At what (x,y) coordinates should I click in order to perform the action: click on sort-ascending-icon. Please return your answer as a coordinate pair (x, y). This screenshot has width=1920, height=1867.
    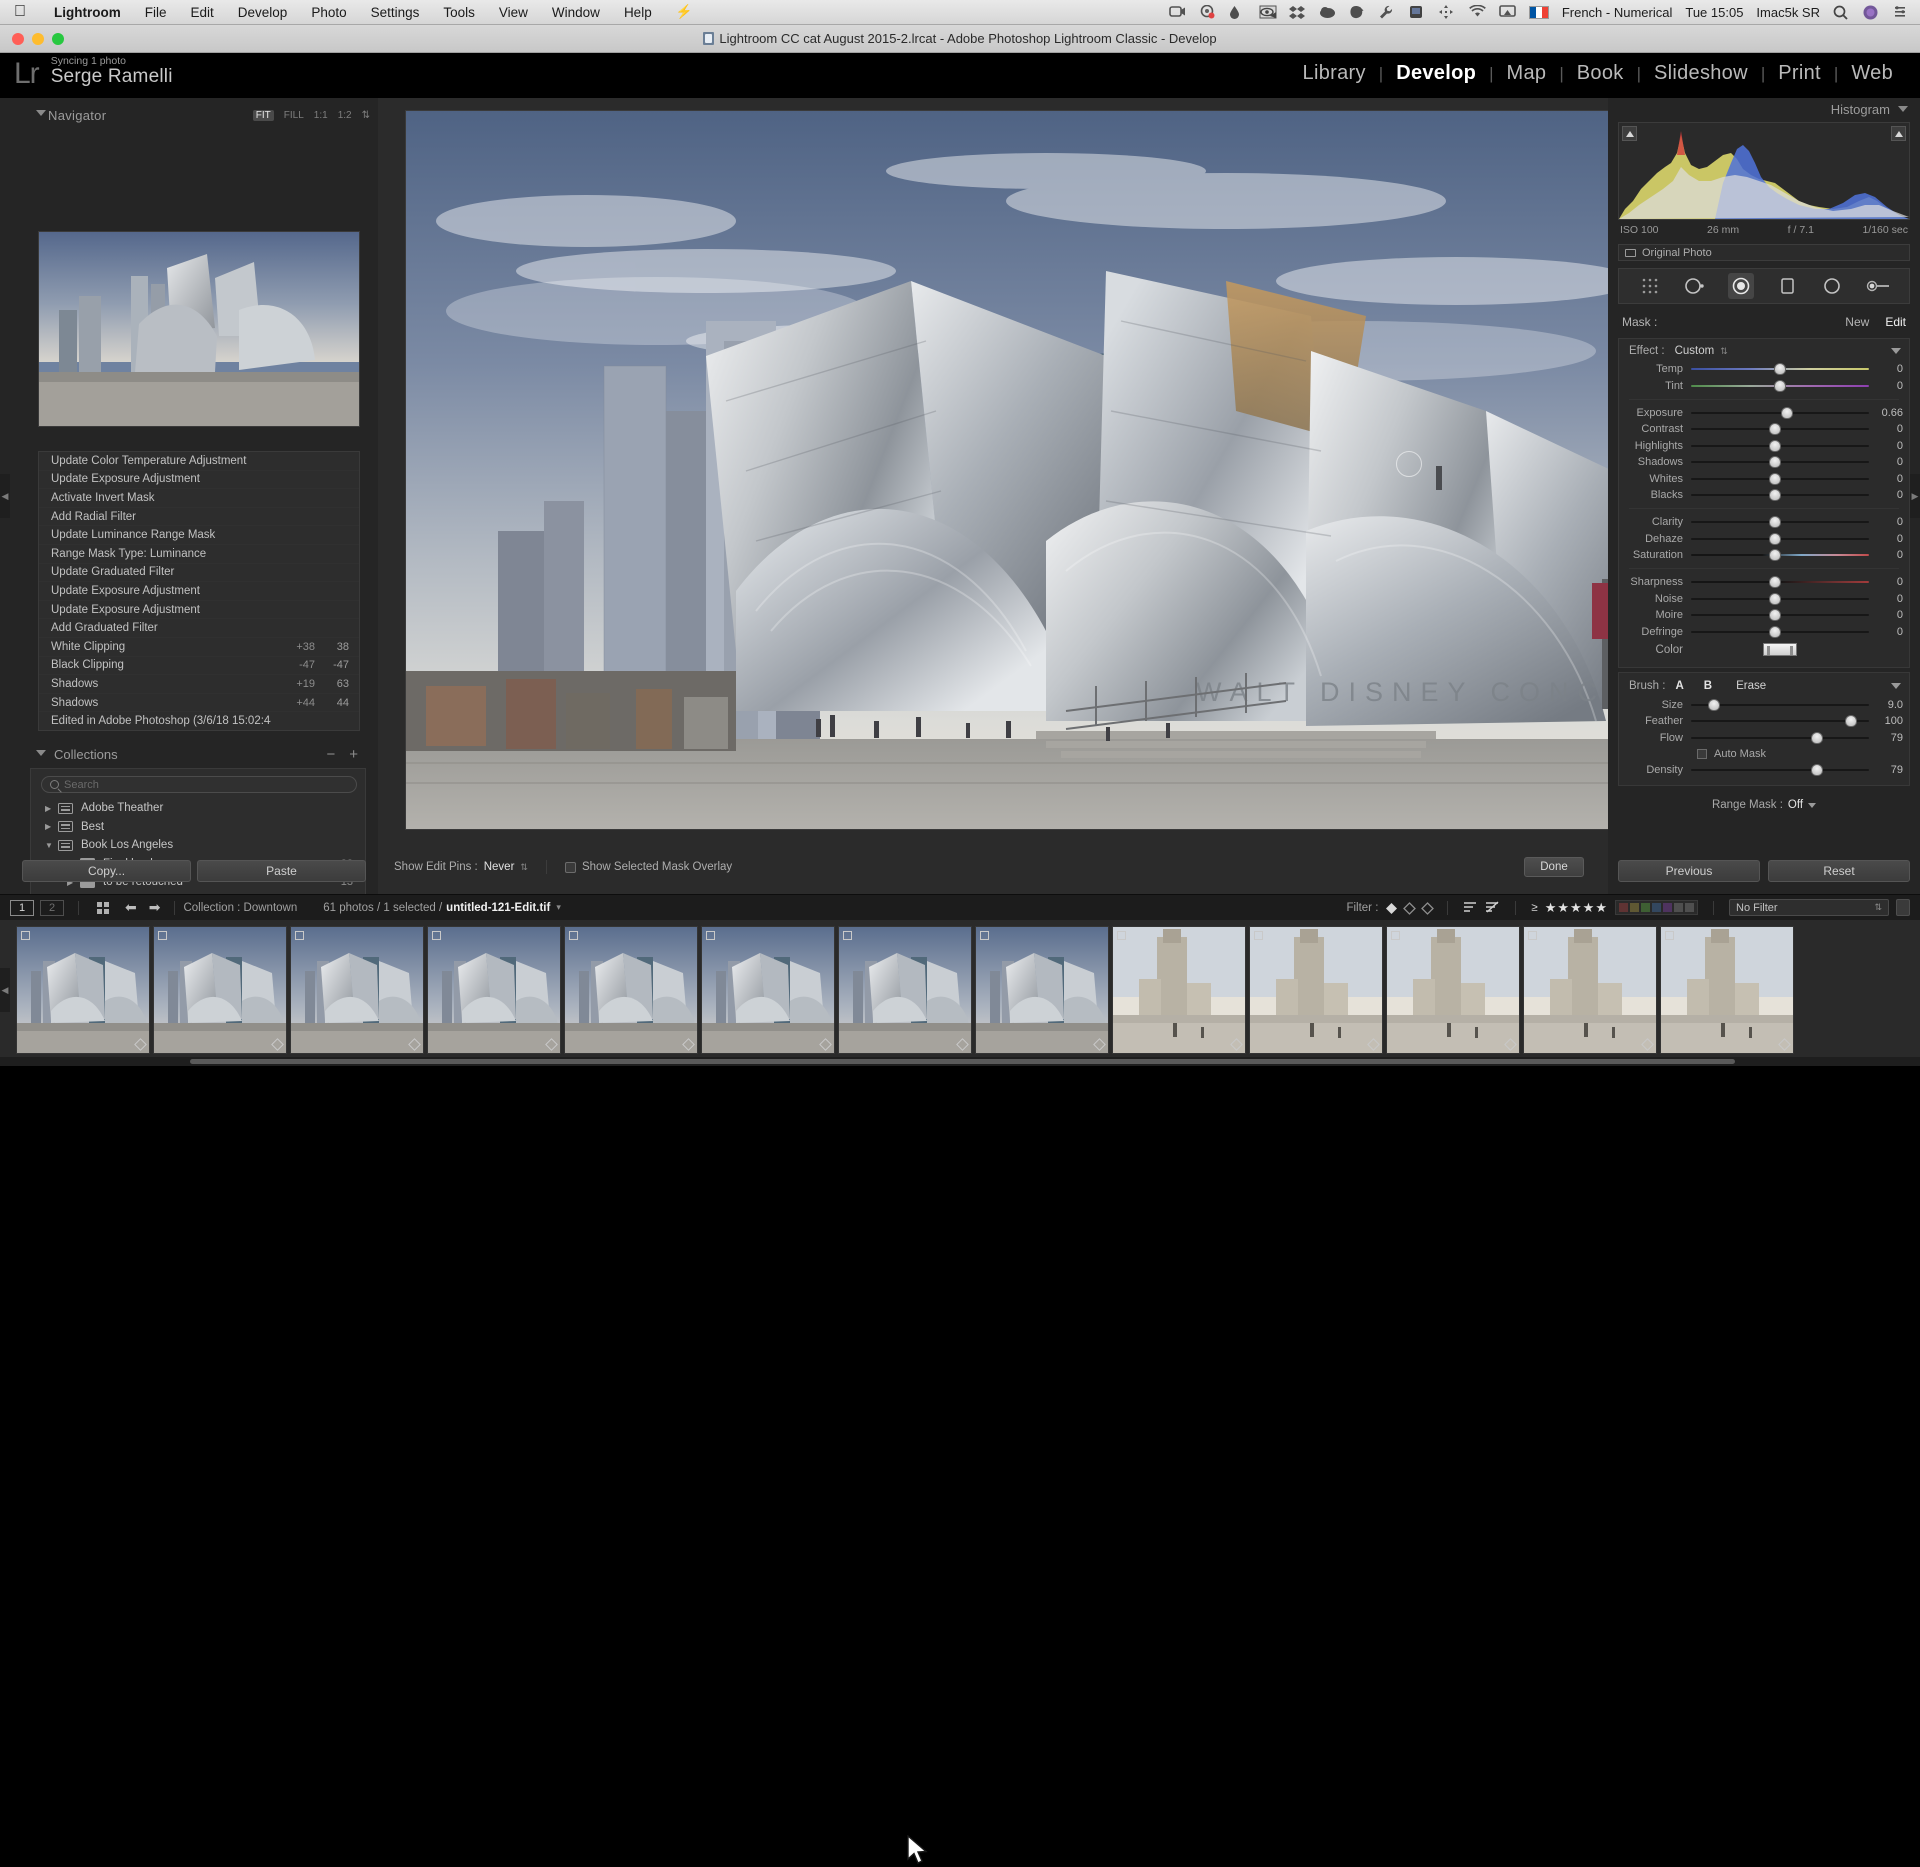
    Looking at the image, I should click on (1470, 908).